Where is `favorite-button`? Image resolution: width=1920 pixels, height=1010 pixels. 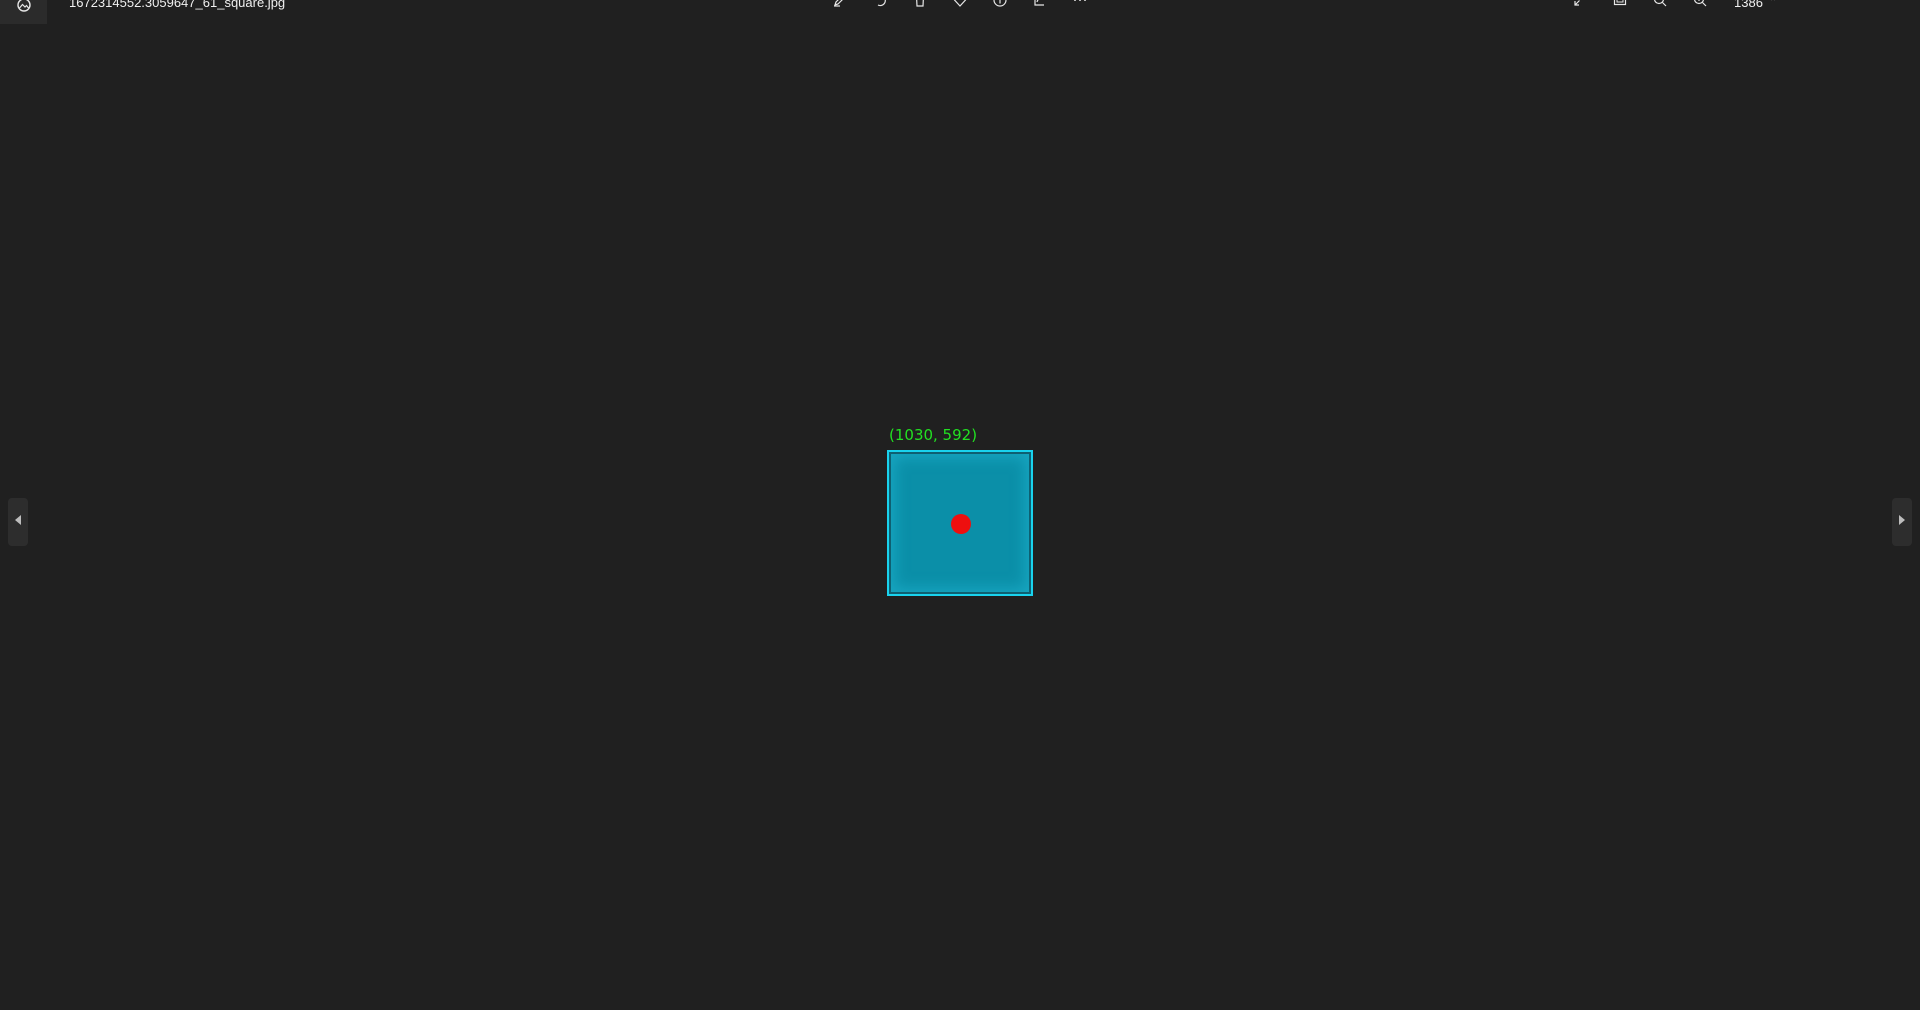
favorite-button is located at coordinates (960, 6).